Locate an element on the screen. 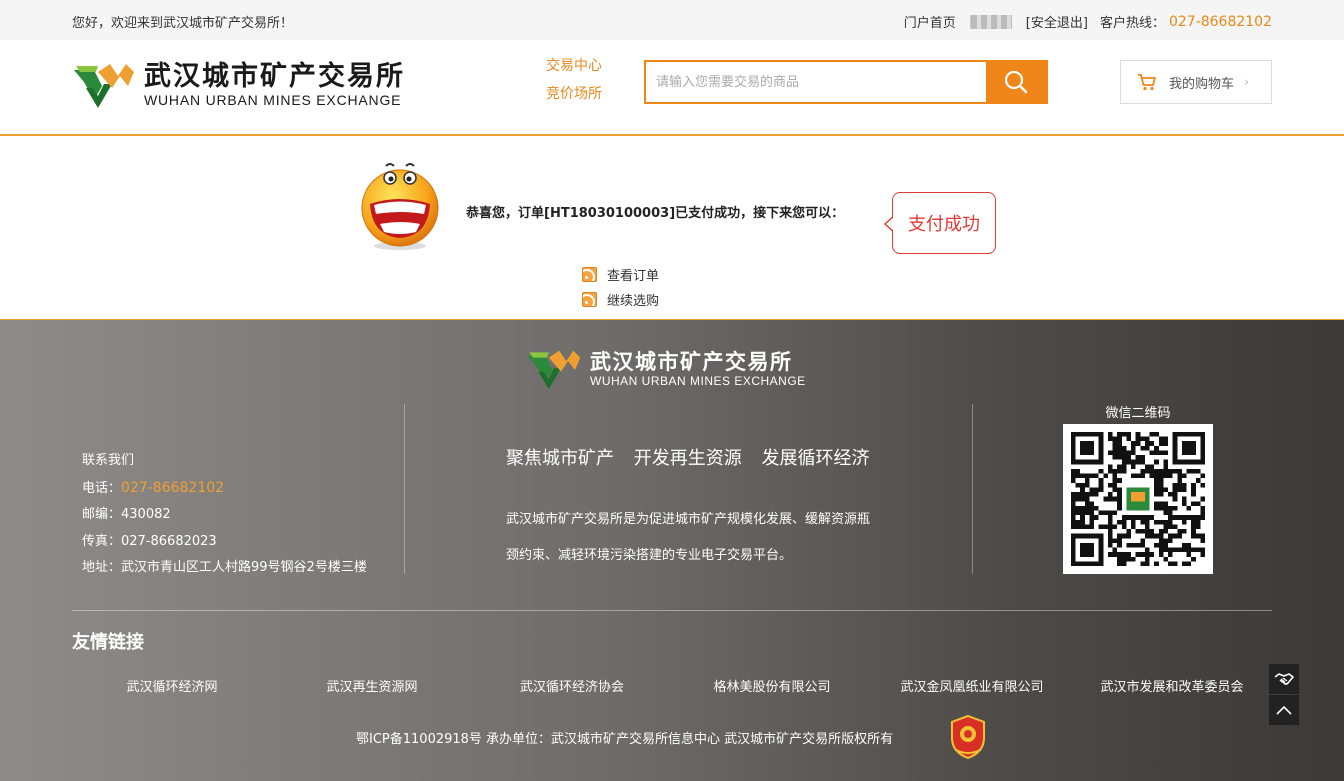 The image size is (1344, 781). phone-label: 电话： is located at coordinates (102, 488).